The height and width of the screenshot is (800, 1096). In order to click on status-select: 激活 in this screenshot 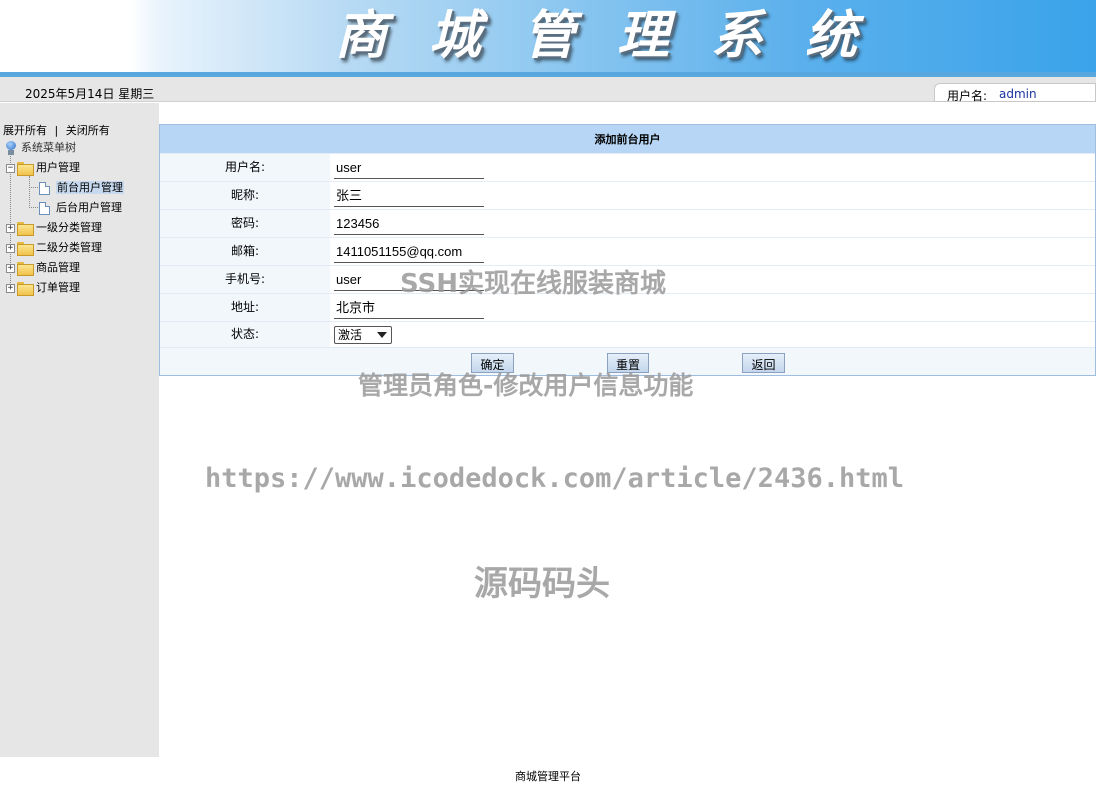, I will do `click(363, 335)`.